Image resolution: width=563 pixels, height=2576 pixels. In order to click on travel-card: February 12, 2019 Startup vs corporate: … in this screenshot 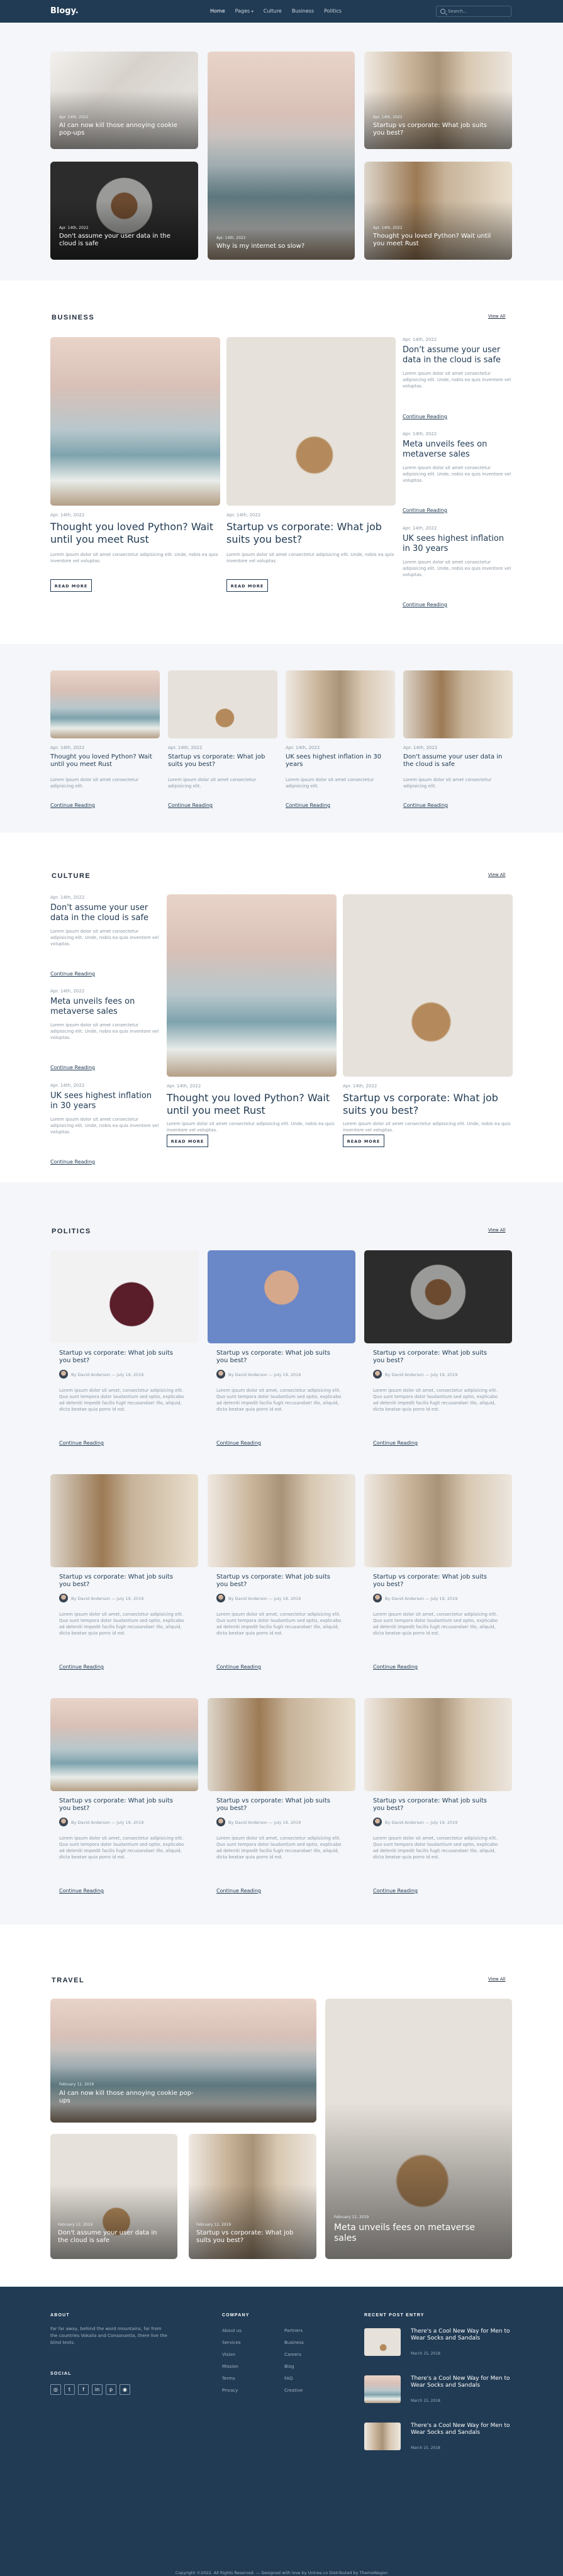, I will do `click(252, 2196)`.